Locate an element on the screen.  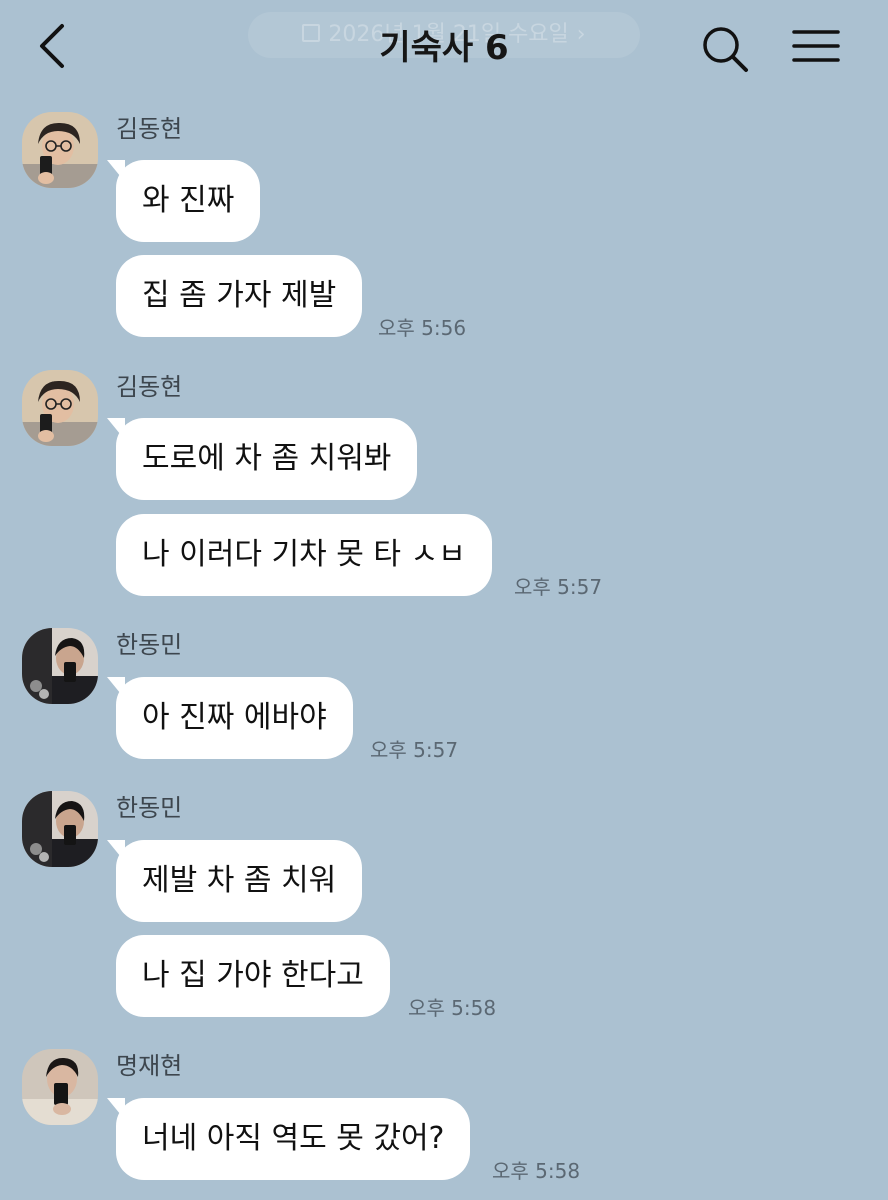
chat-header: 2026년 1월 21일 수요일 › 기숙사 6 is located at coordinates (444, 48).